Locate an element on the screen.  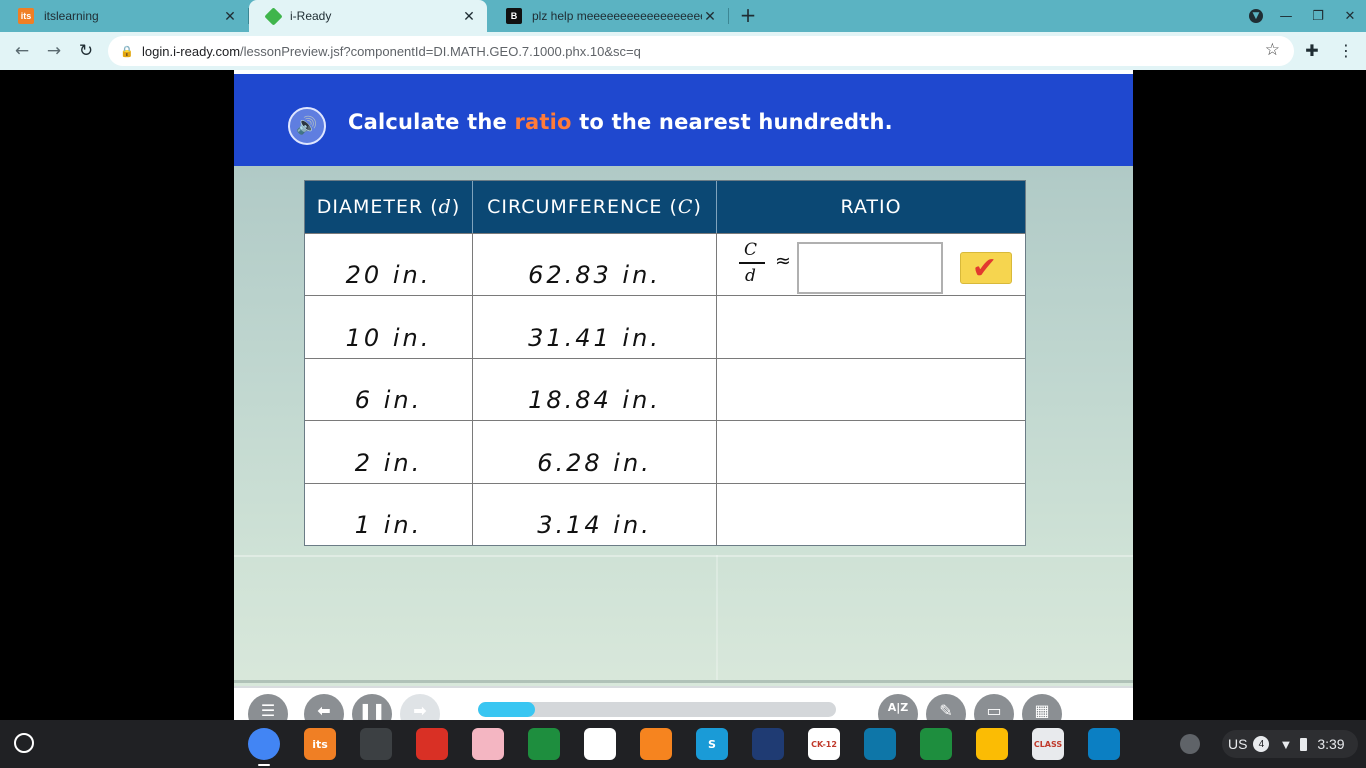
launcher-icon is located at coordinates (24, 743).